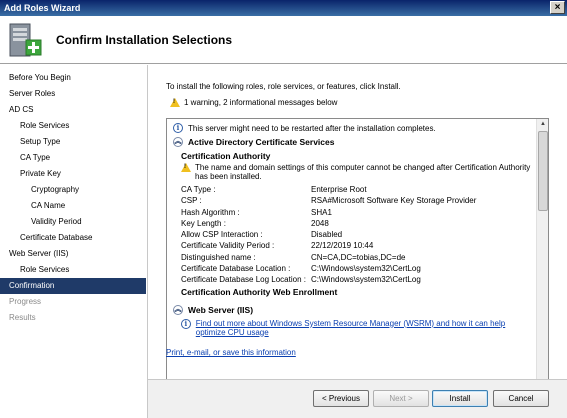 The height and width of the screenshot is (418, 567). What do you see at coordinates (221, 309) in the screenshot?
I see `iis-section-title: Web Server (IIS)` at bounding box center [221, 309].